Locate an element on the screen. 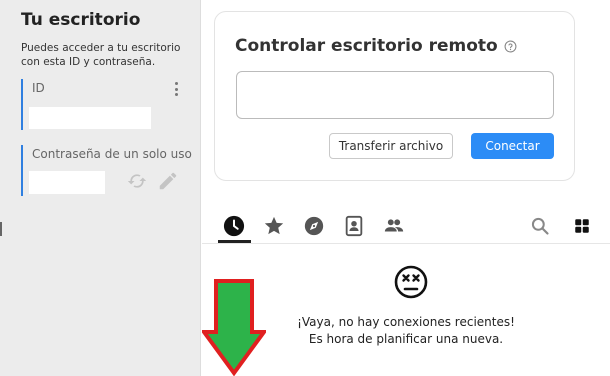 Image resolution: width=610 pixels, height=376 pixels. id-field: ID is located at coordinates (107, 104).